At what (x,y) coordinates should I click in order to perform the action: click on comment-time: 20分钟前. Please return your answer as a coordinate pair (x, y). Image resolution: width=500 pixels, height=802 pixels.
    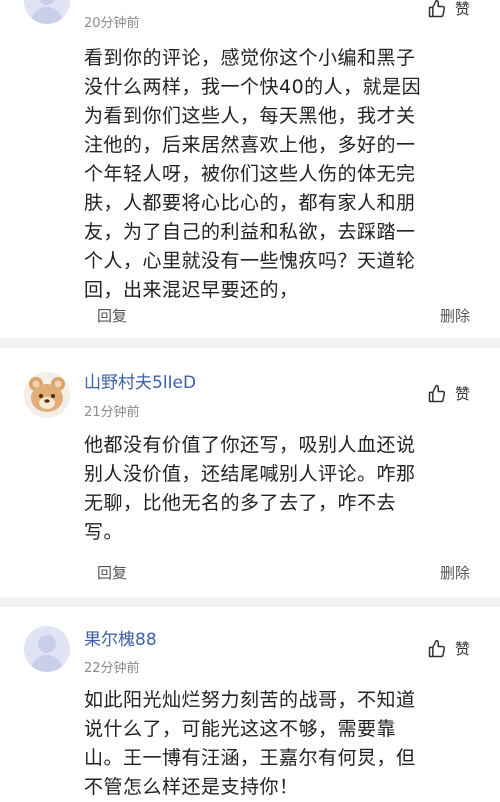
    Looking at the image, I should click on (112, 23).